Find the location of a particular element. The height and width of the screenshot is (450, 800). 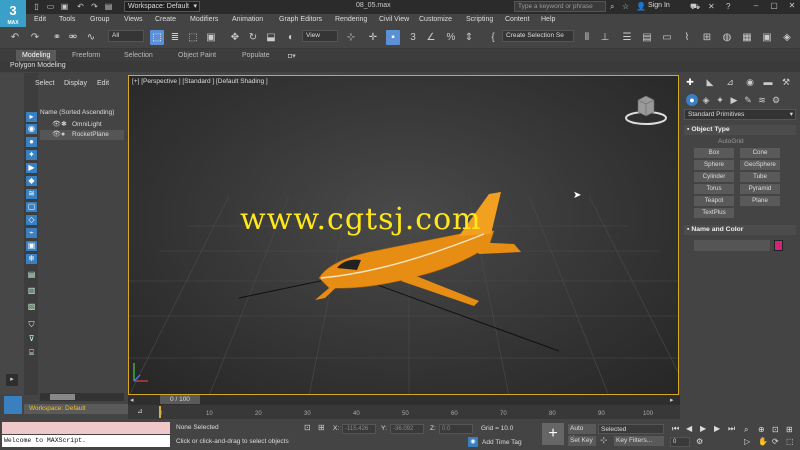

explorer-tab-display: Display is located at coordinates (75, 83).